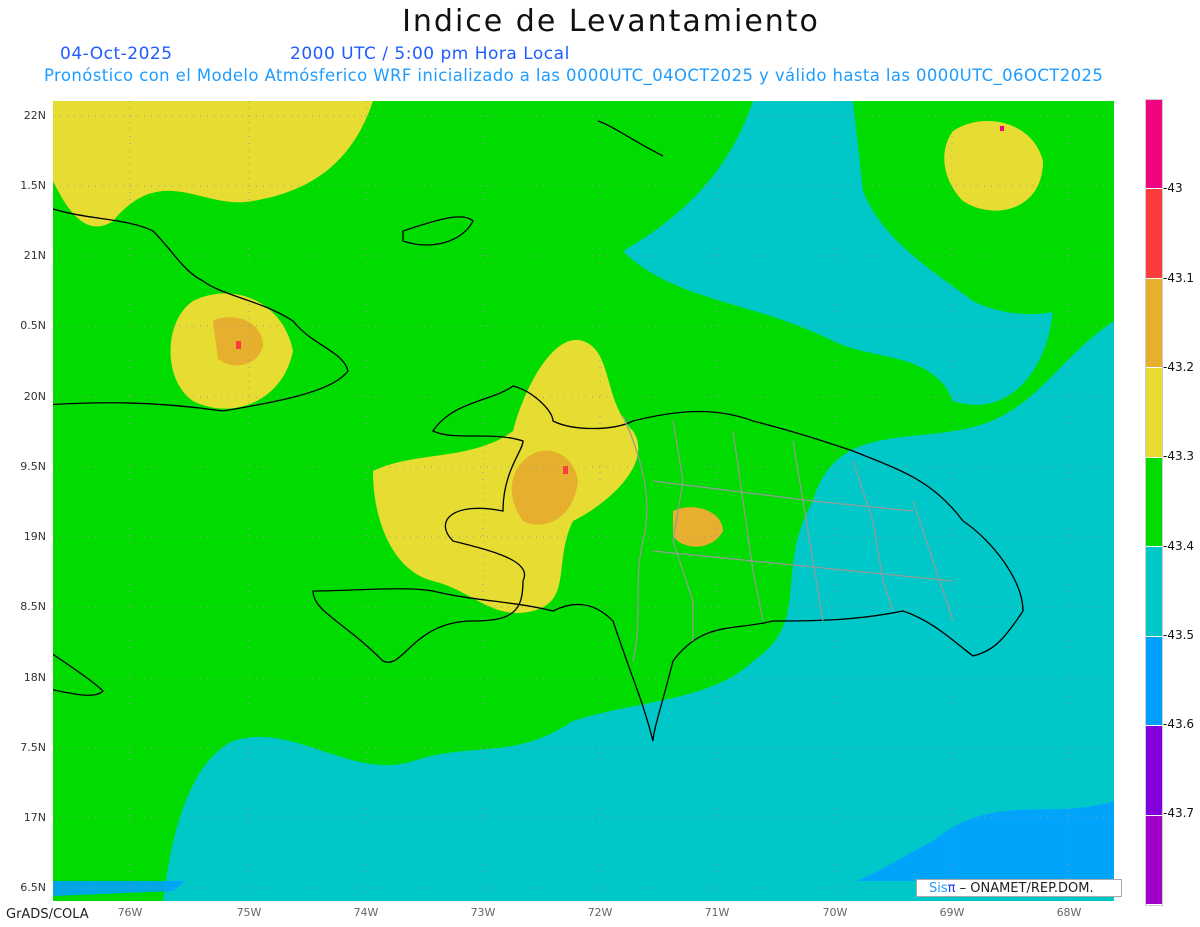 The width and height of the screenshot is (1200, 927). I want to click on lat-label: 7.5N, so click(33, 747).